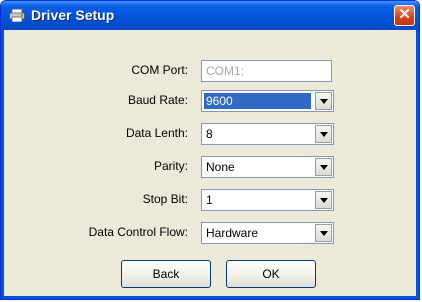  Describe the element at coordinates (323, 200) in the screenshot. I see `stop-bit-dropdown-arrow-icon` at that location.